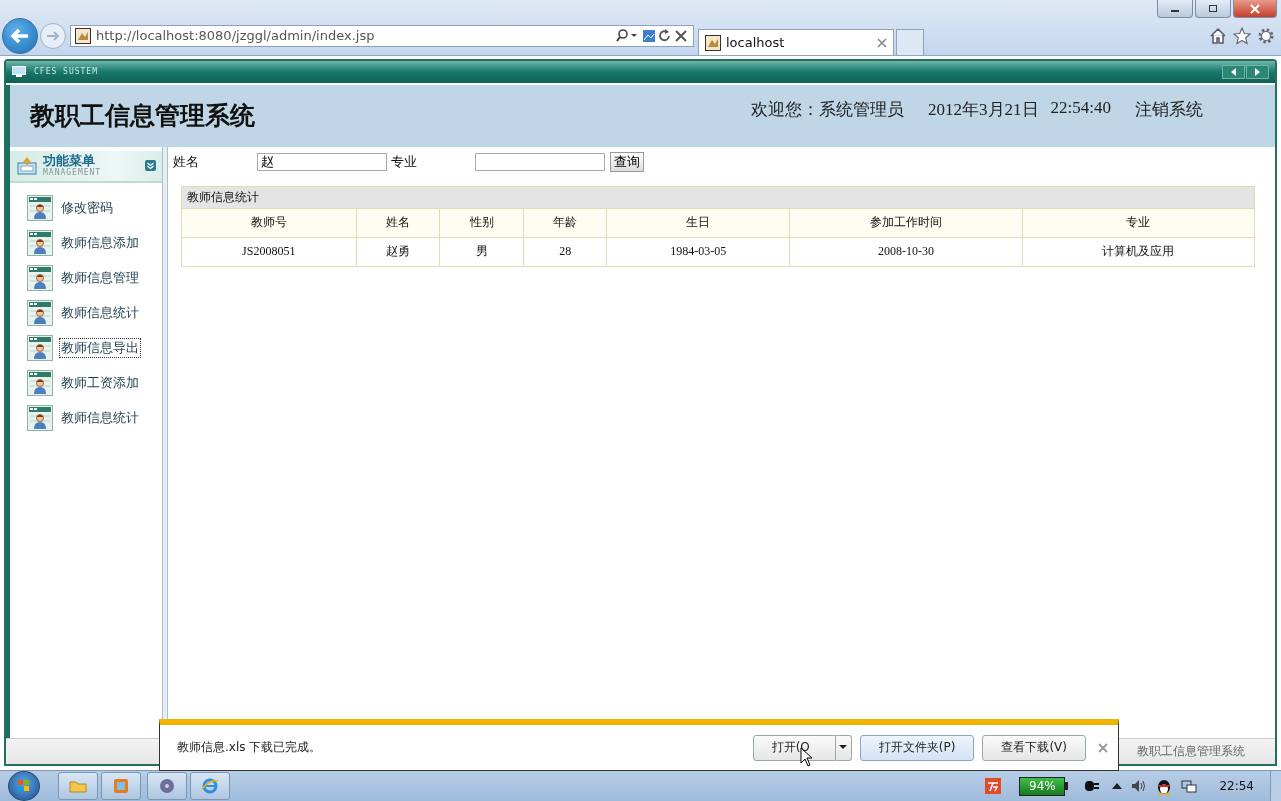  What do you see at coordinates (1175, 9) in the screenshot?
I see `minimize-button` at bounding box center [1175, 9].